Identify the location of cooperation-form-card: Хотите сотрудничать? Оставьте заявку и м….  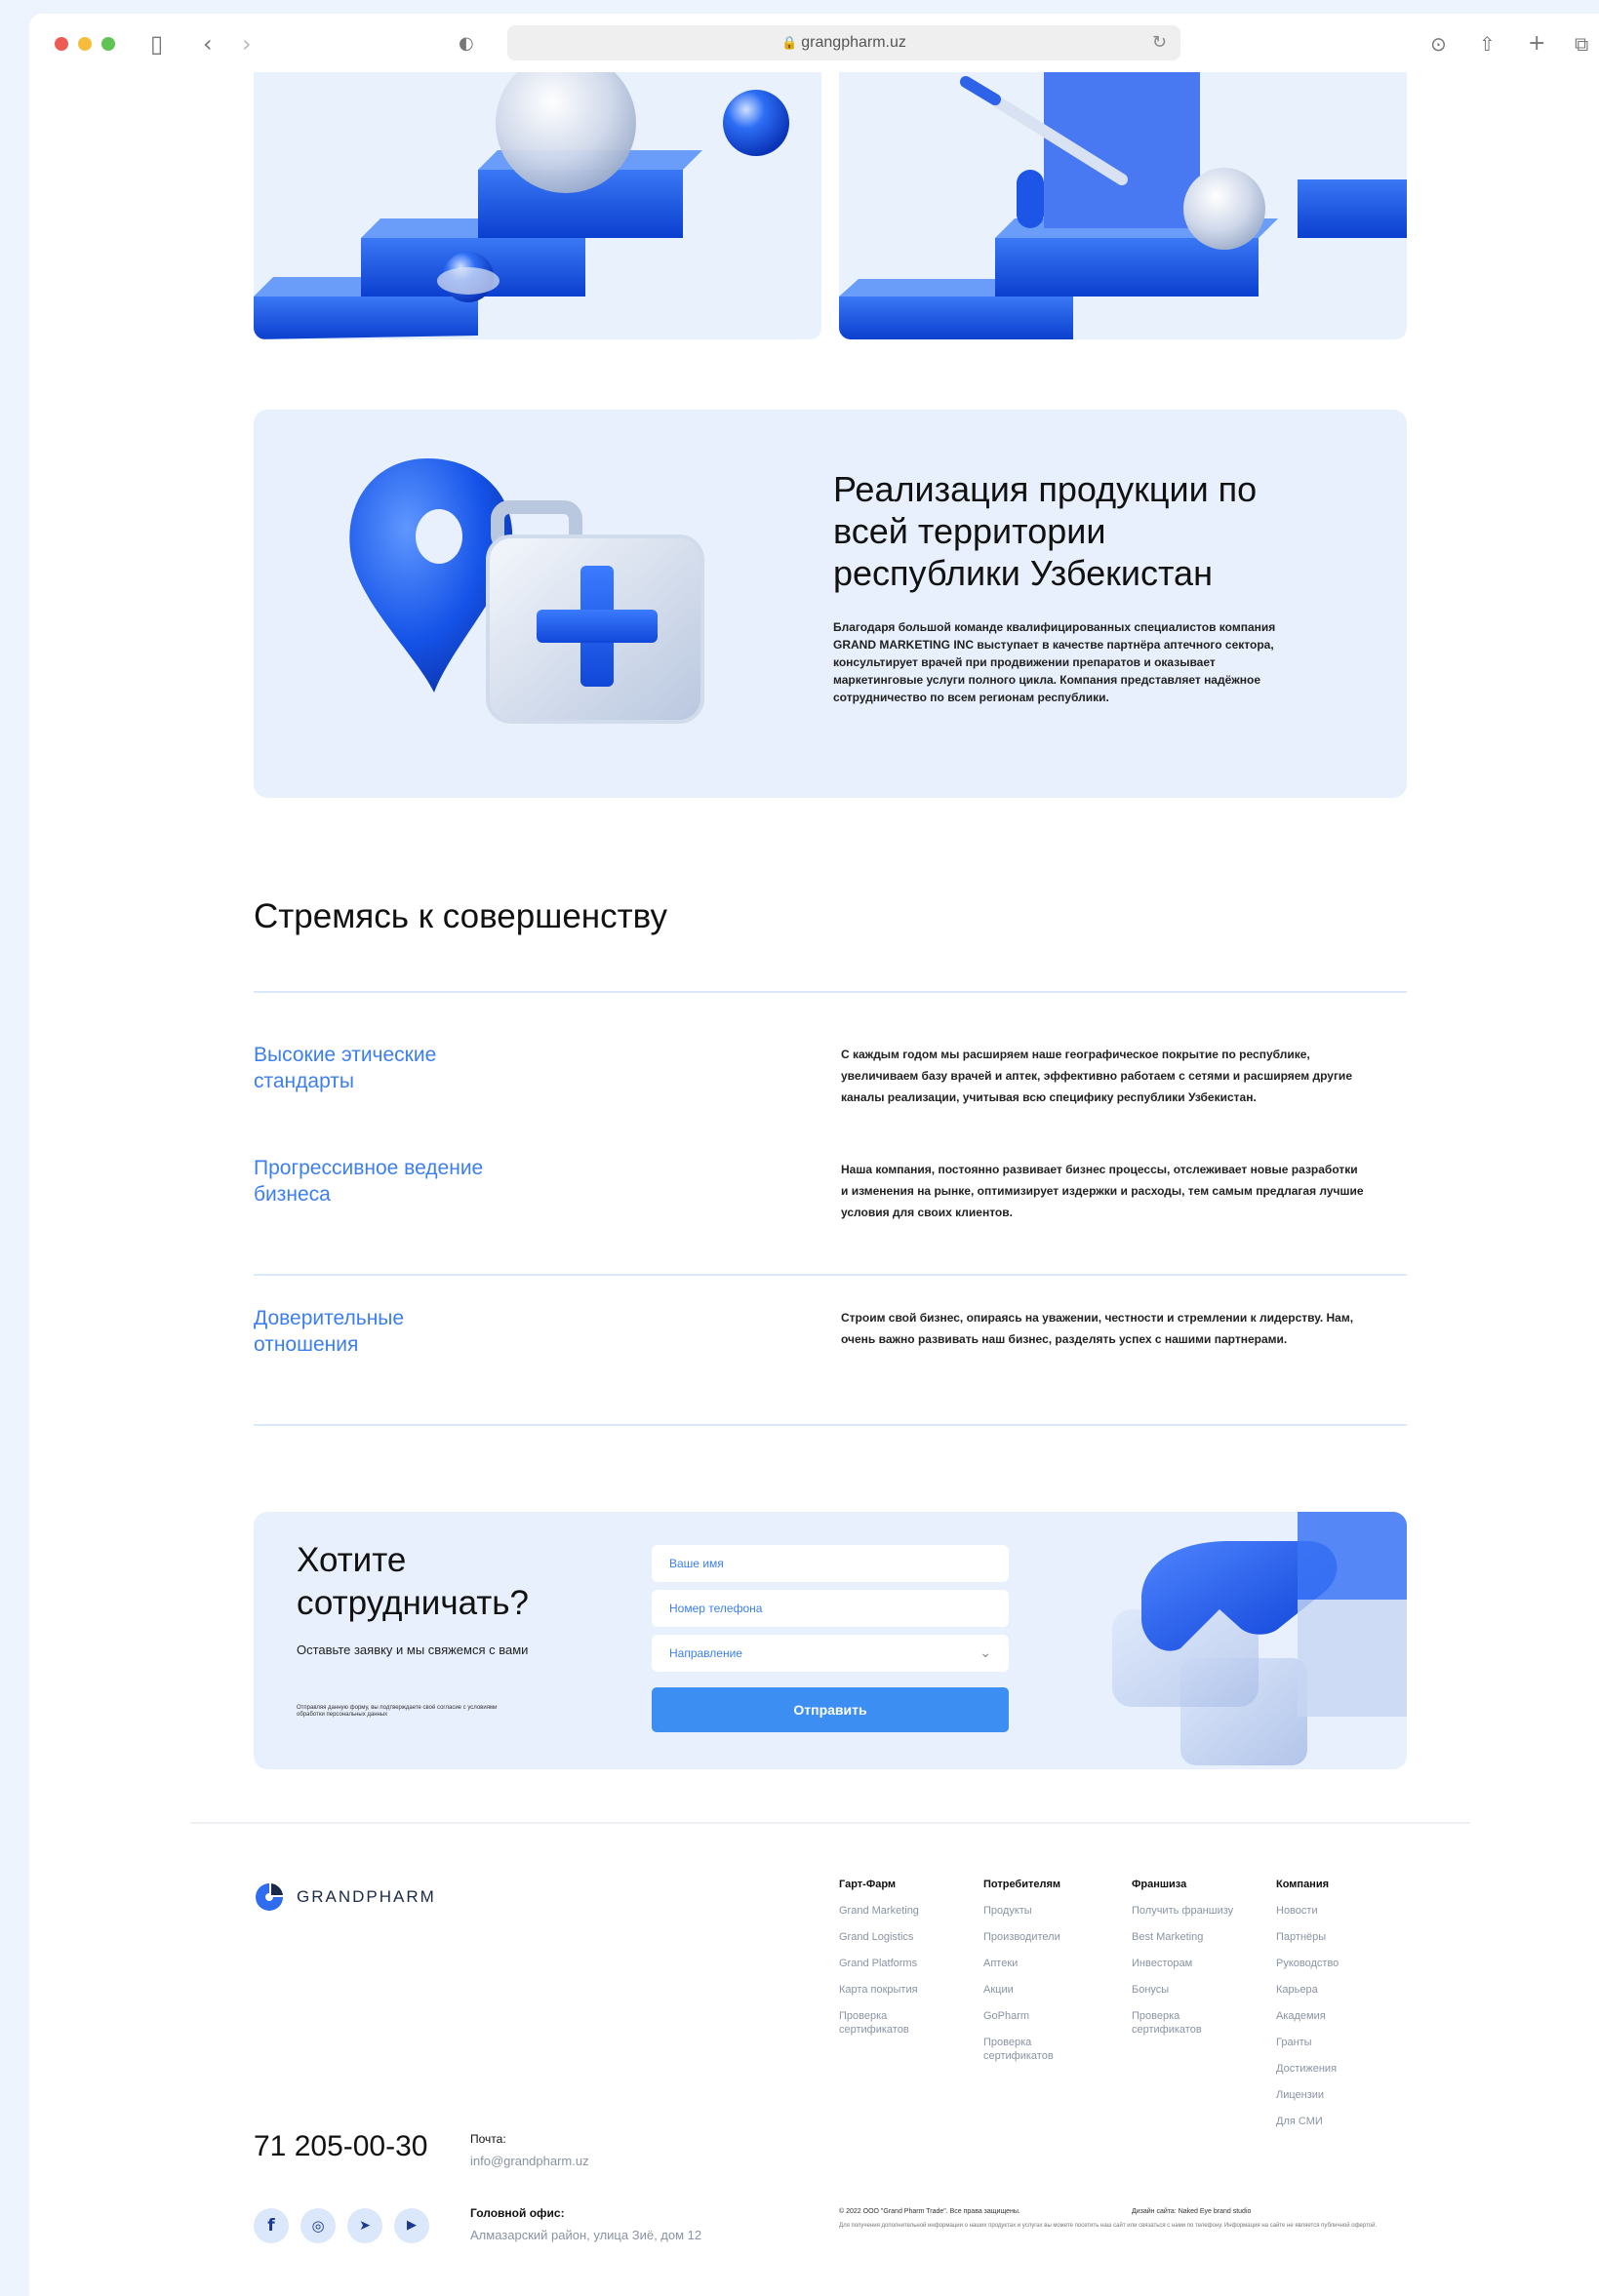
(830, 1640).